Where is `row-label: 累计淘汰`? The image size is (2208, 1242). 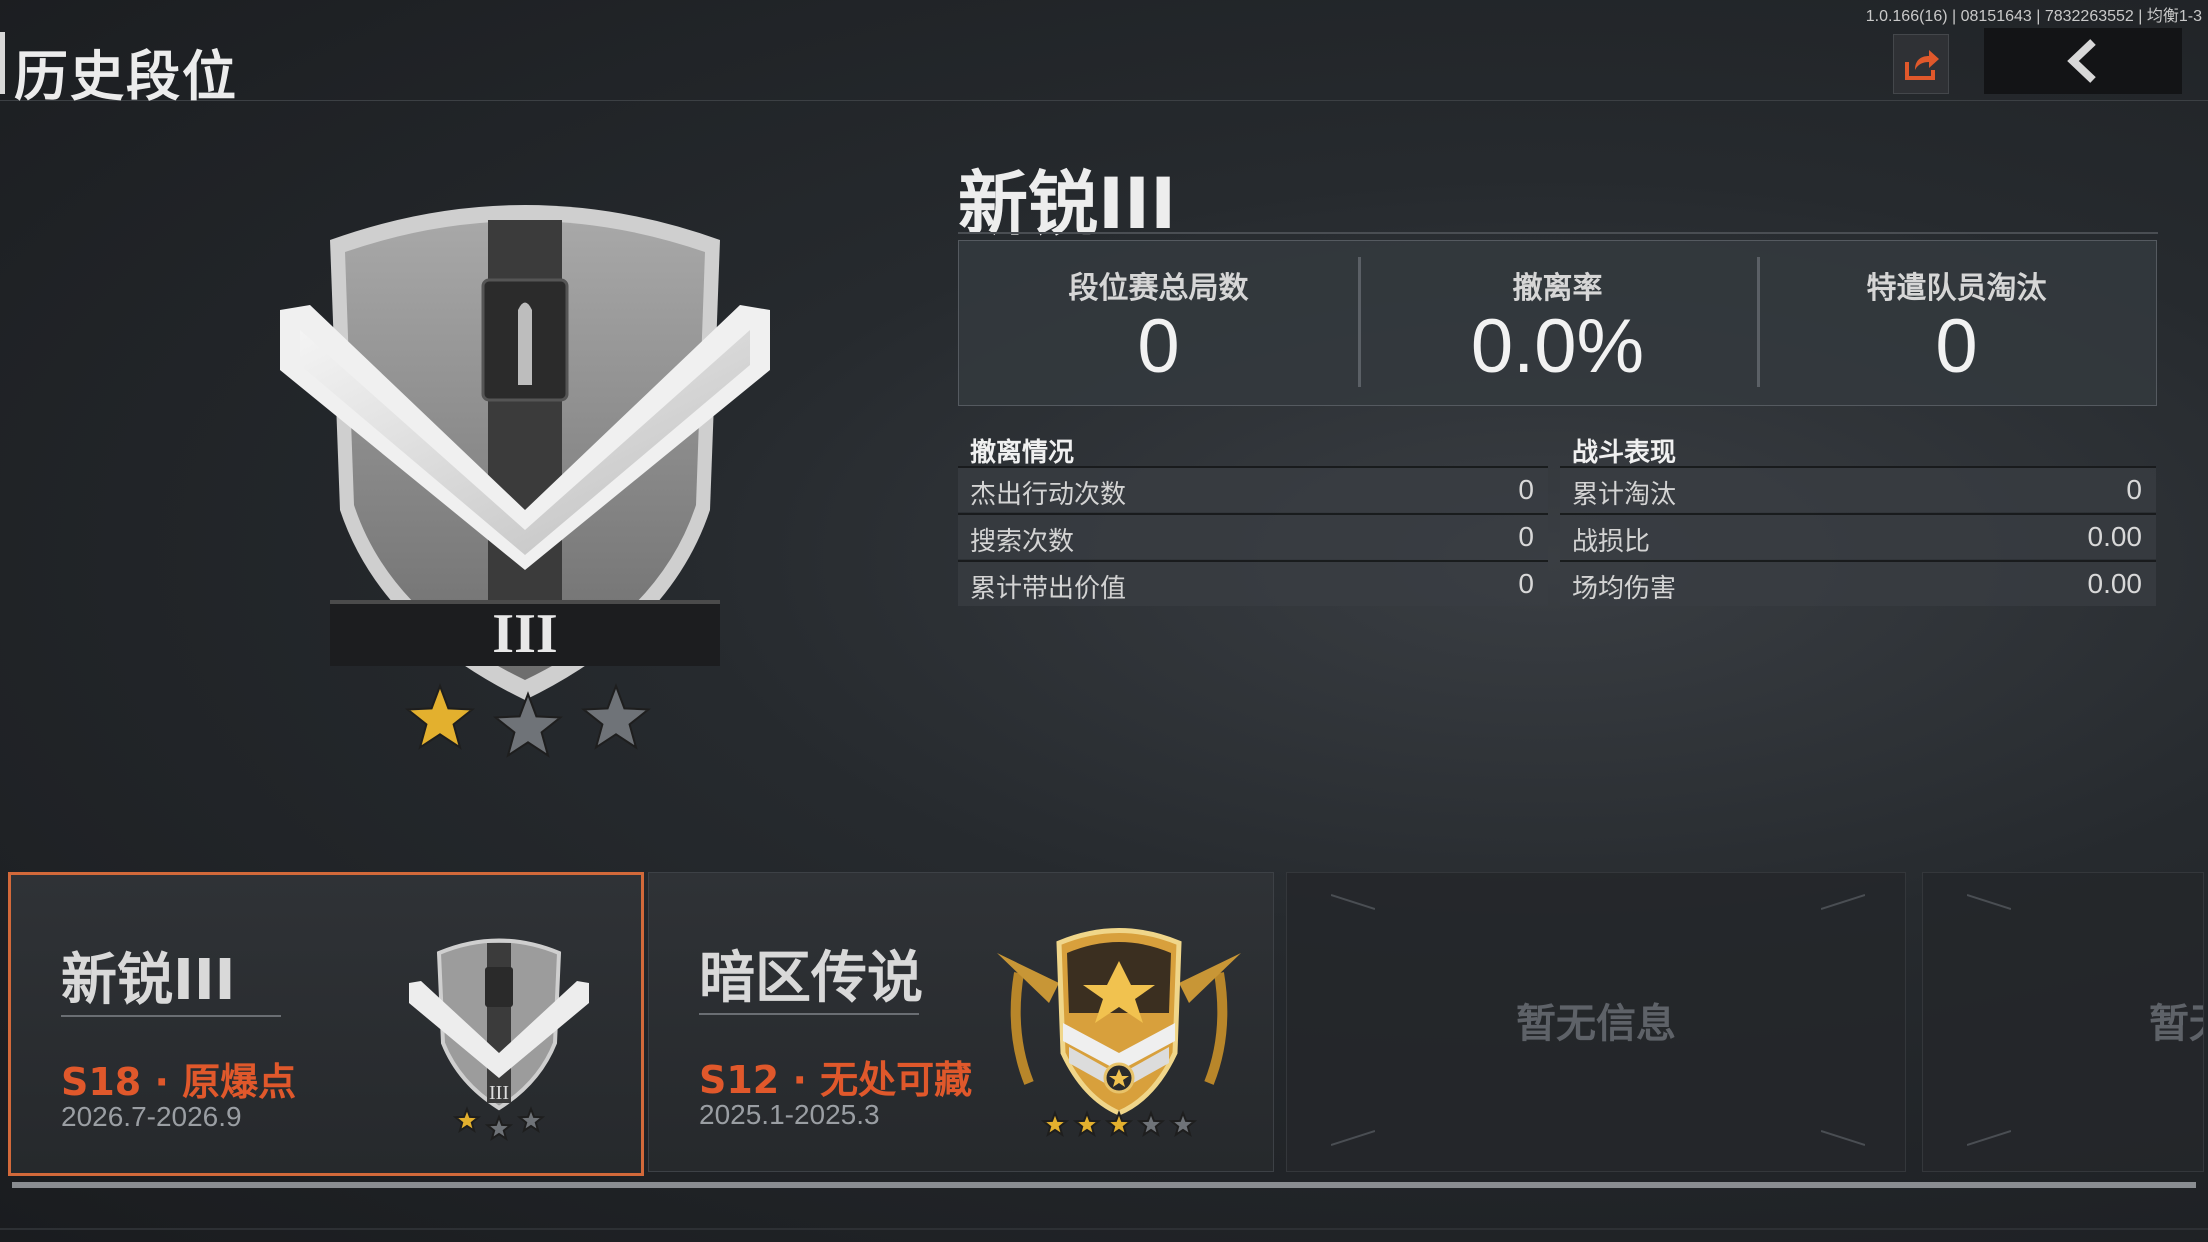
row-label: 累计淘汰 is located at coordinates (1624, 495).